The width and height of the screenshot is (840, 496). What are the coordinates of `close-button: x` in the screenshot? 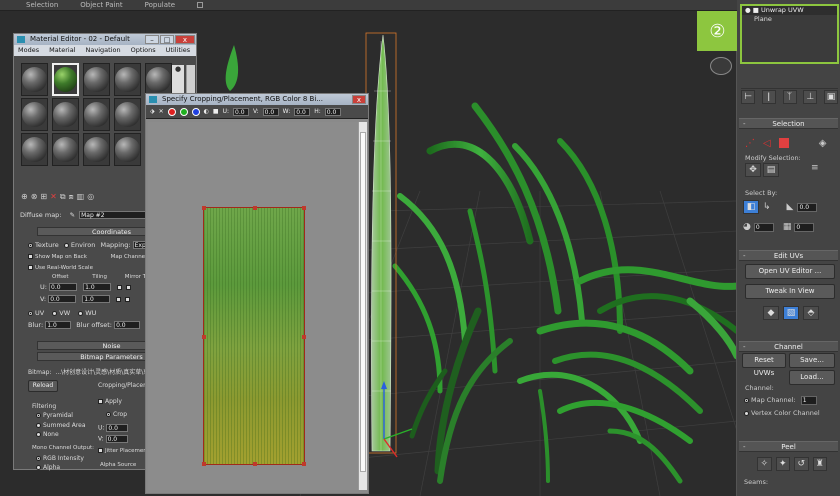 It's located at (359, 99).